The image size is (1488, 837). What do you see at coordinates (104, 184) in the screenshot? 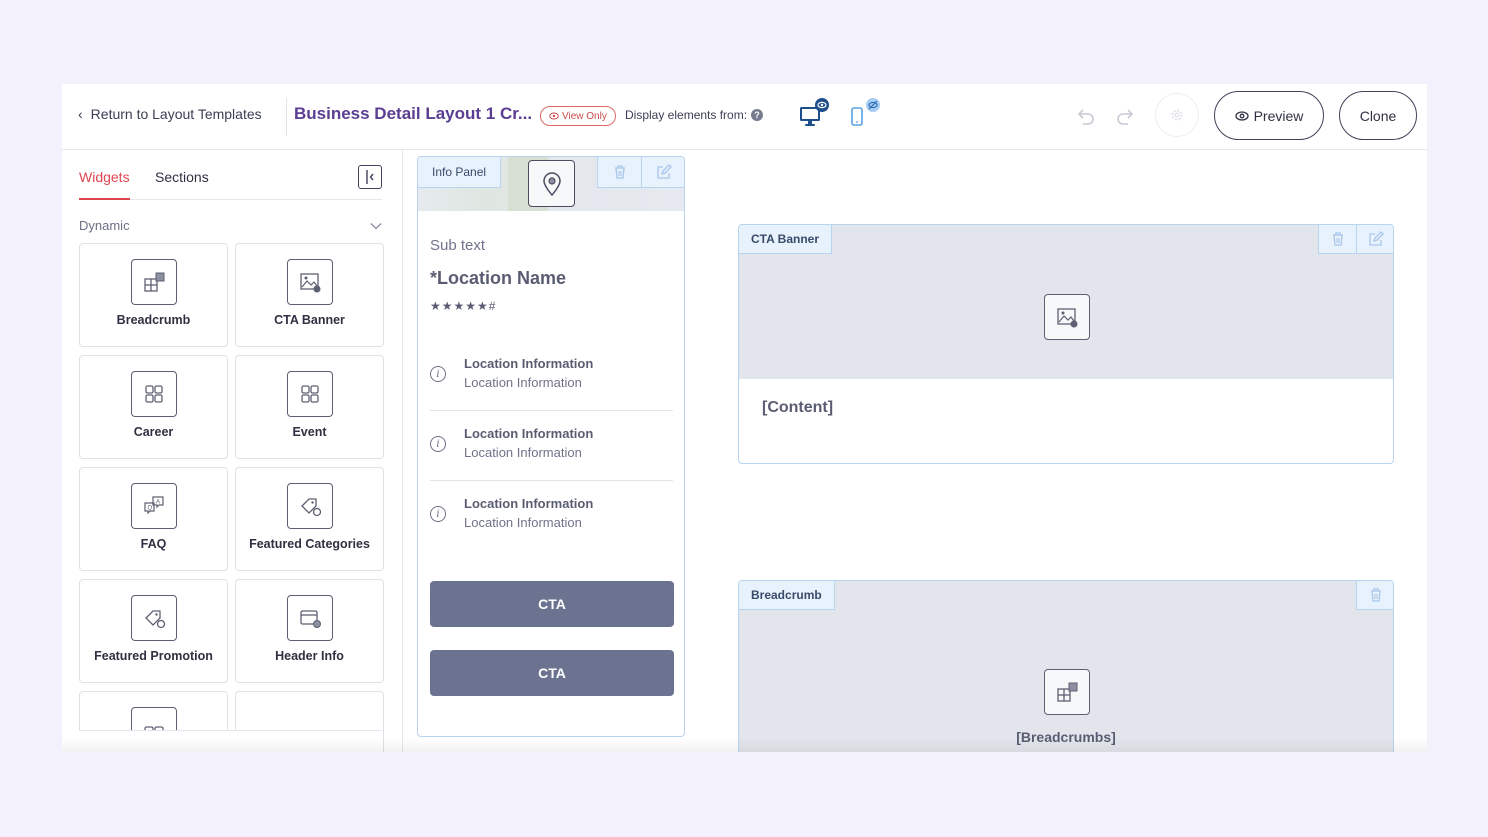
I see `tab-widgets: Widgets` at bounding box center [104, 184].